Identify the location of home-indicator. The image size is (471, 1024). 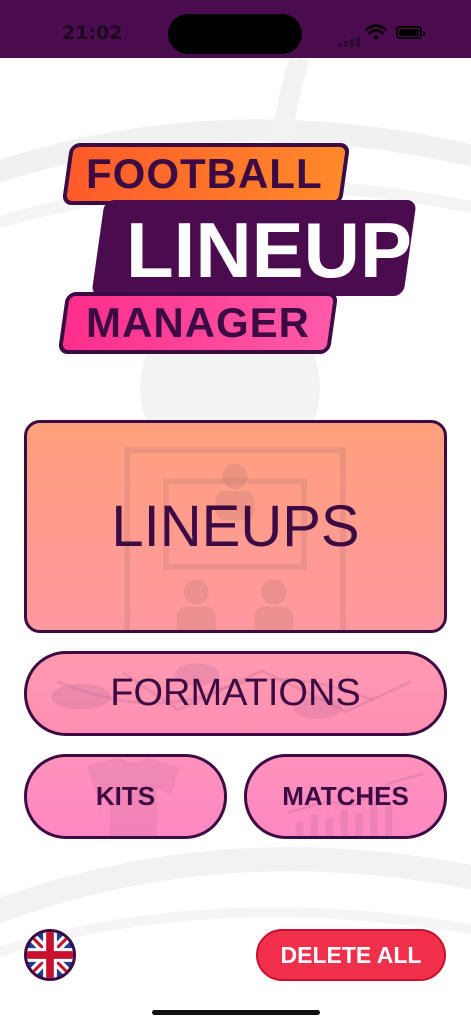
(236, 1012).